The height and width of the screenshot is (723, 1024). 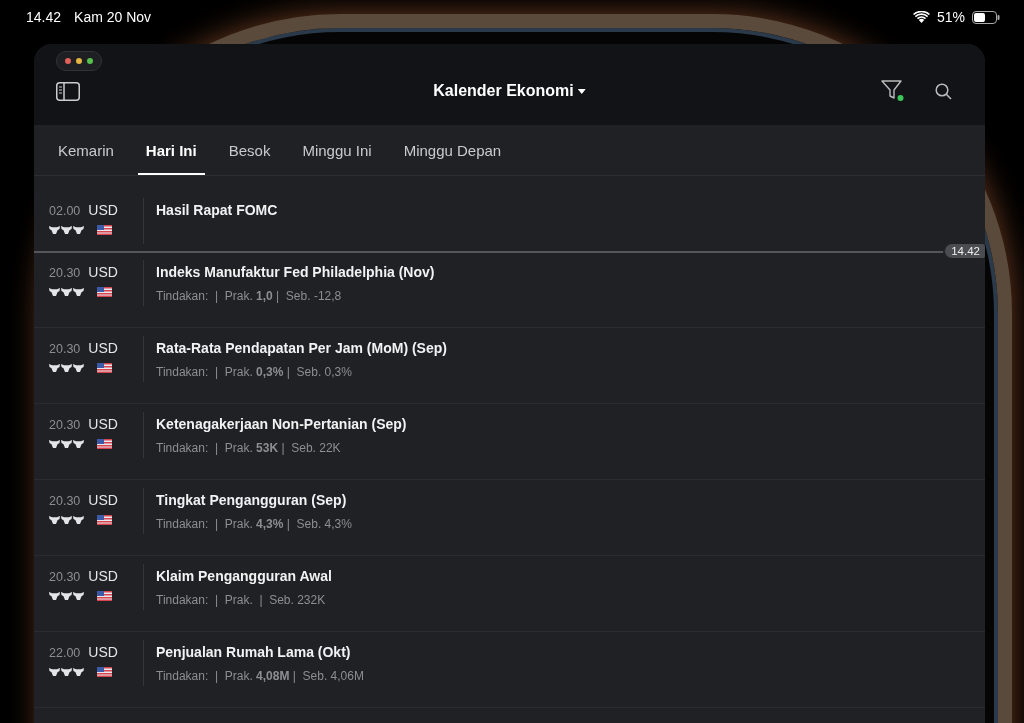 What do you see at coordinates (509, 594) in the screenshot?
I see `event-row: 20.30 USD Klaim Pengangguran Awal Tindakan: | Prak. | Seb. 232K` at bounding box center [509, 594].